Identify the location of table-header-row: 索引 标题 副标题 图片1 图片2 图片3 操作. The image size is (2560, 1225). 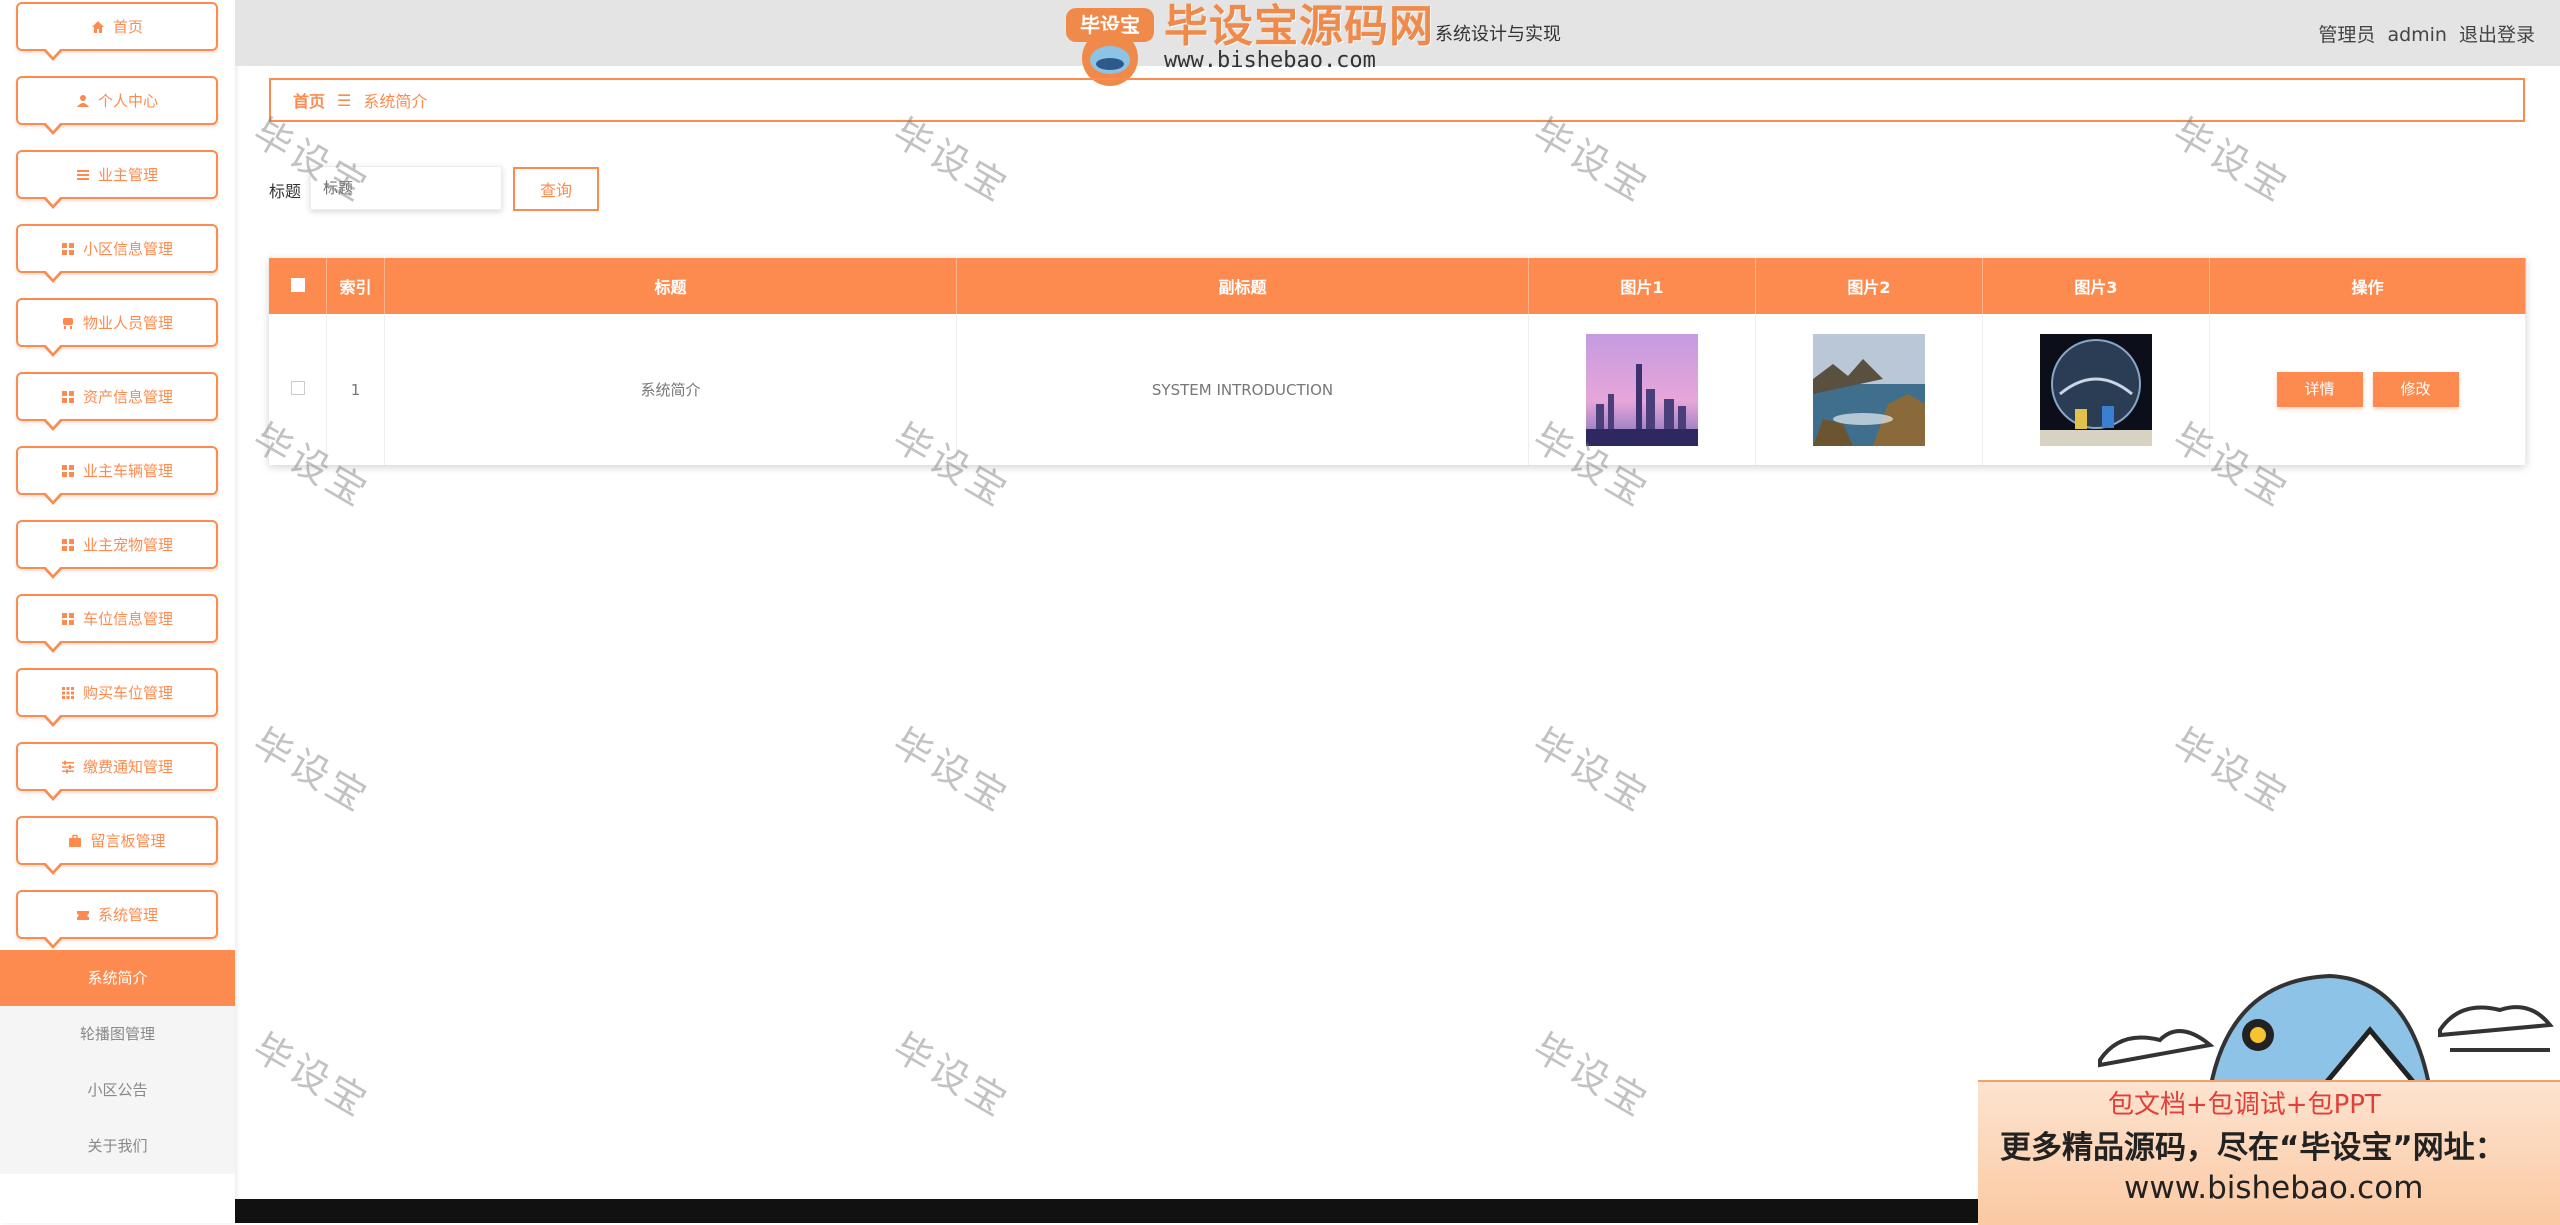
(1397, 286).